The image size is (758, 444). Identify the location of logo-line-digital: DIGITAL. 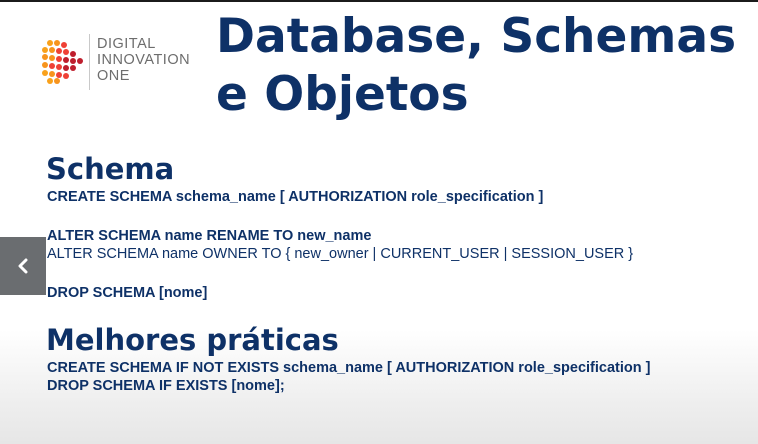
(126, 44).